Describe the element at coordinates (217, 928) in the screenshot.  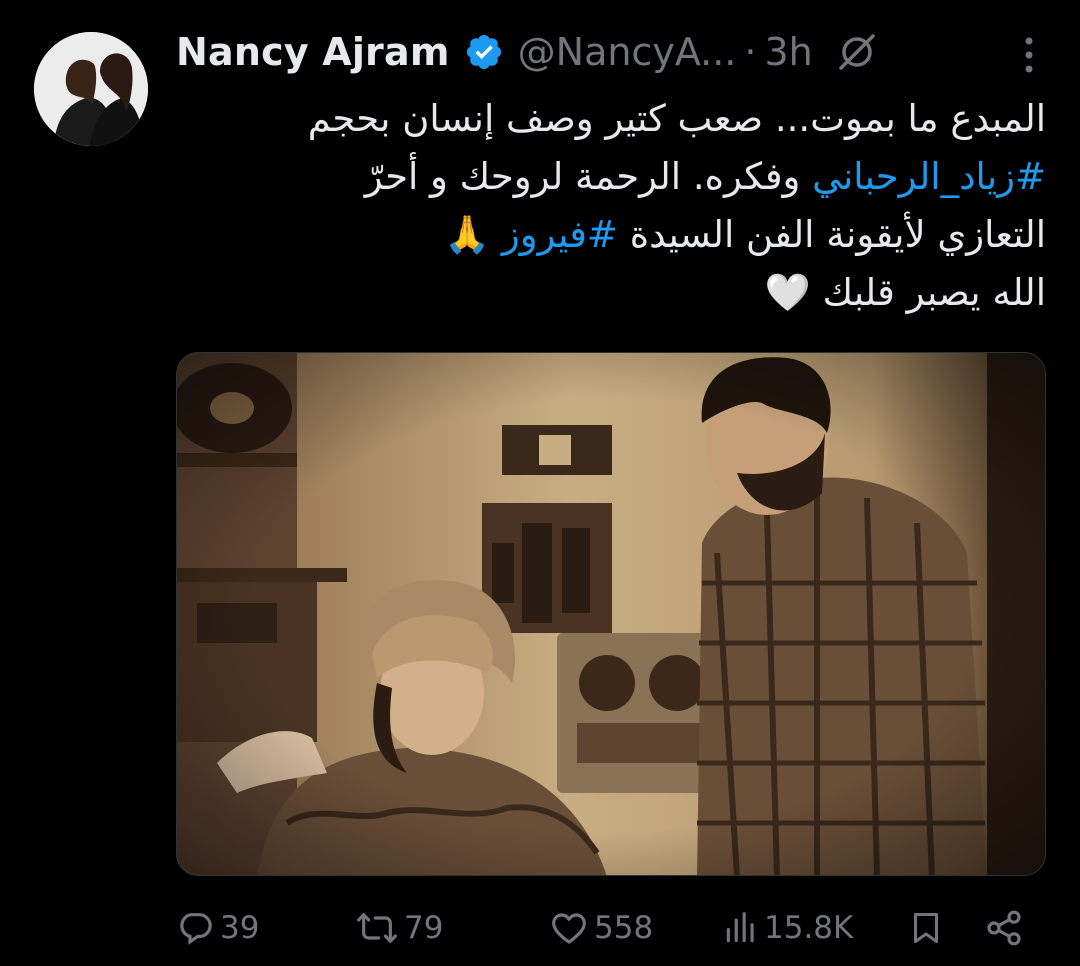
I see `reply-button: 39` at that location.